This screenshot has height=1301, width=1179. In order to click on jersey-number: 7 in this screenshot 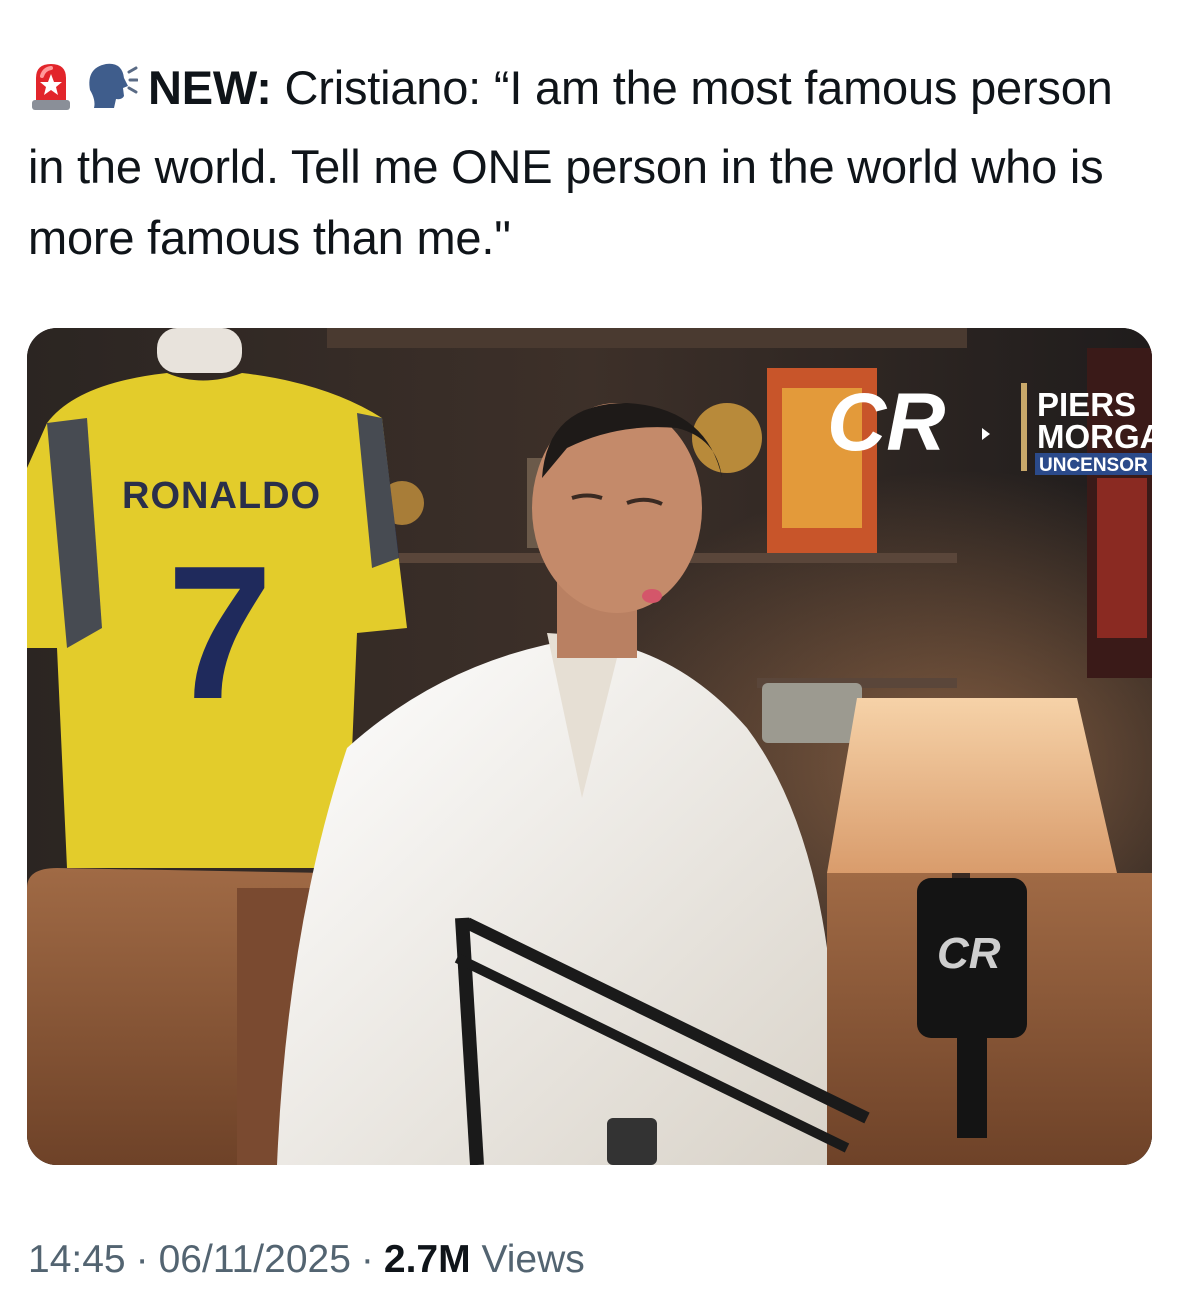, I will do `click(220, 633)`.